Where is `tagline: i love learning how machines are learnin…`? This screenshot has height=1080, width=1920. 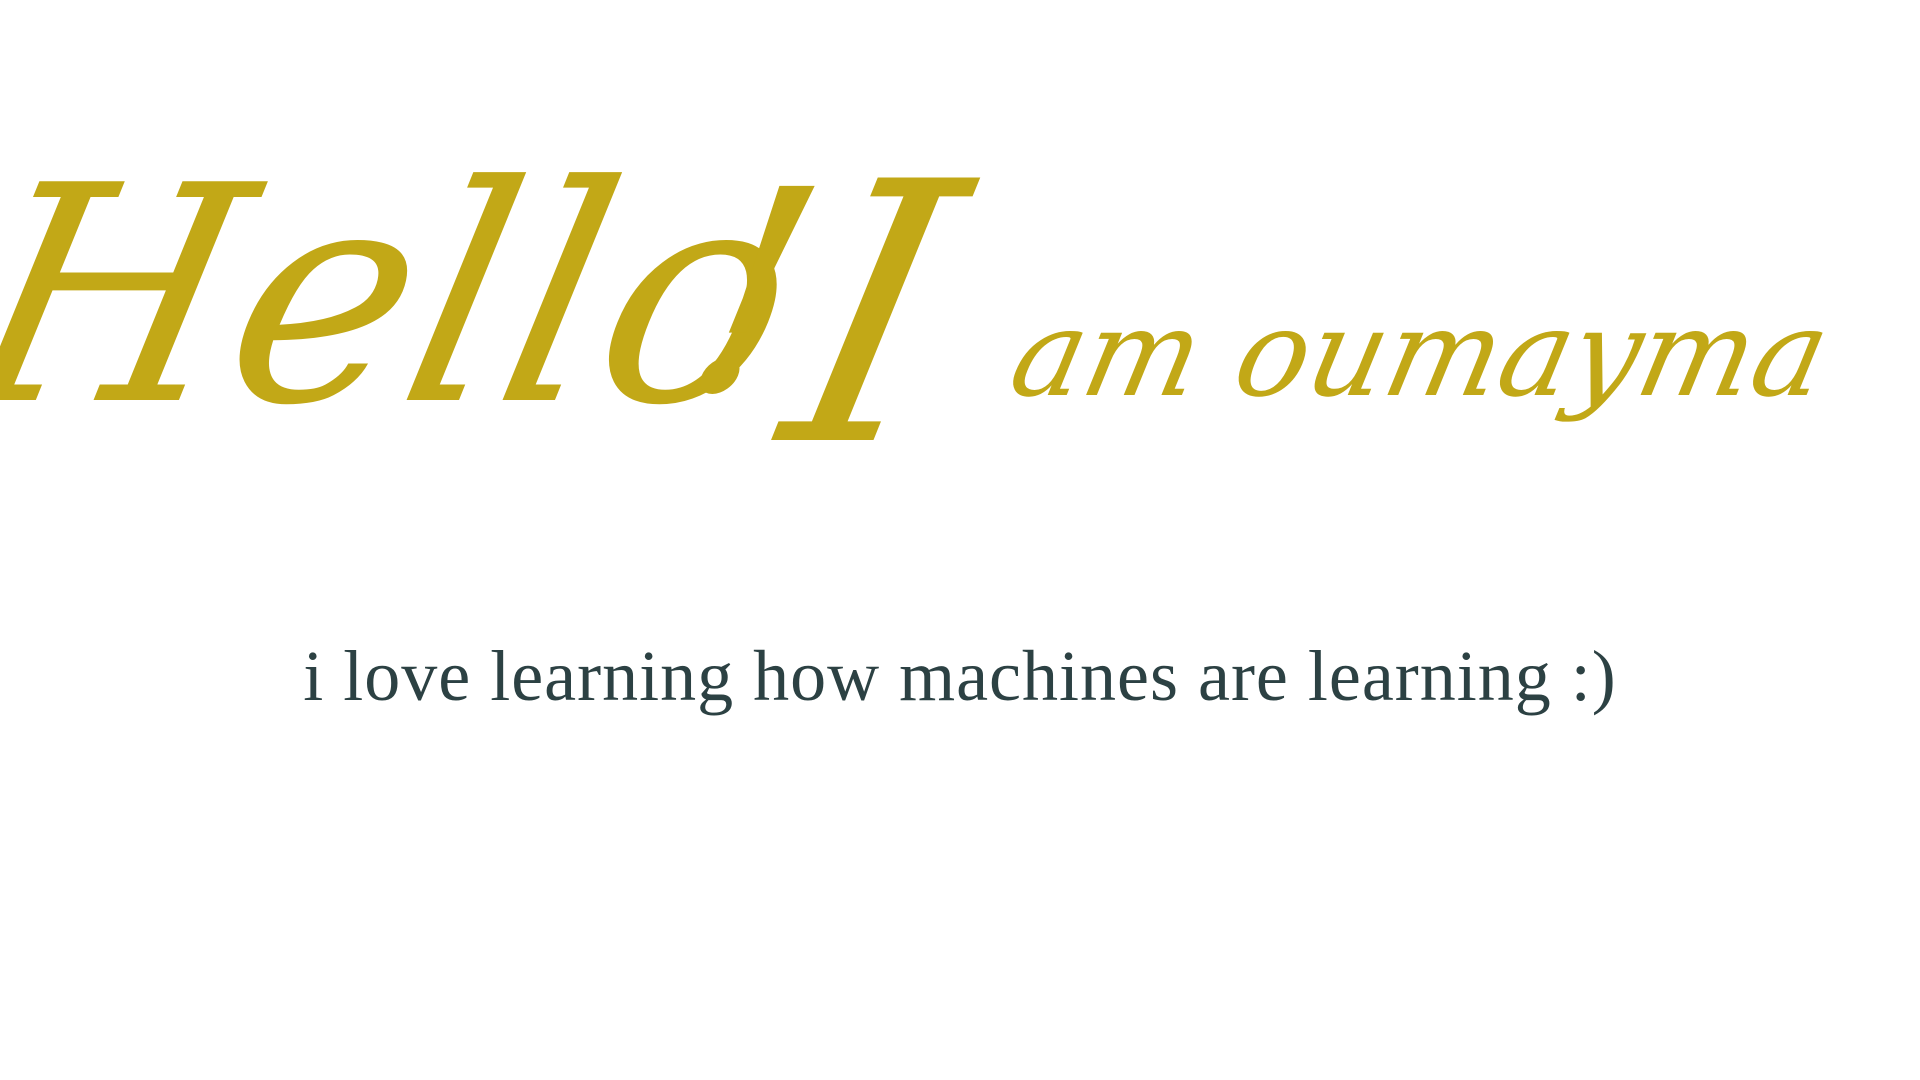 tagline: i love learning how machines are learnin… is located at coordinates (960, 676).